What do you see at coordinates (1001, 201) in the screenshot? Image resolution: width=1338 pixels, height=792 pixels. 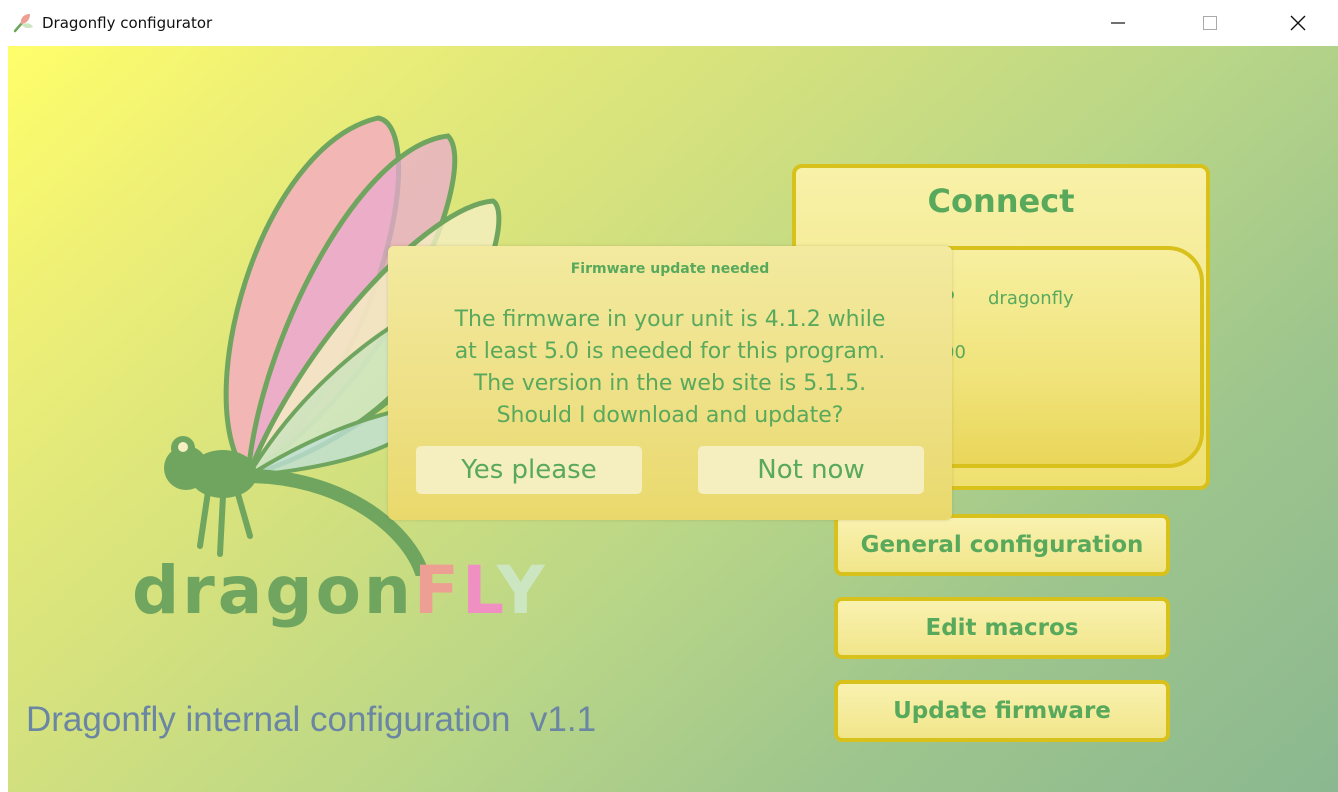 I see `connect-title: Connect` at bounding box center [1001, 201].